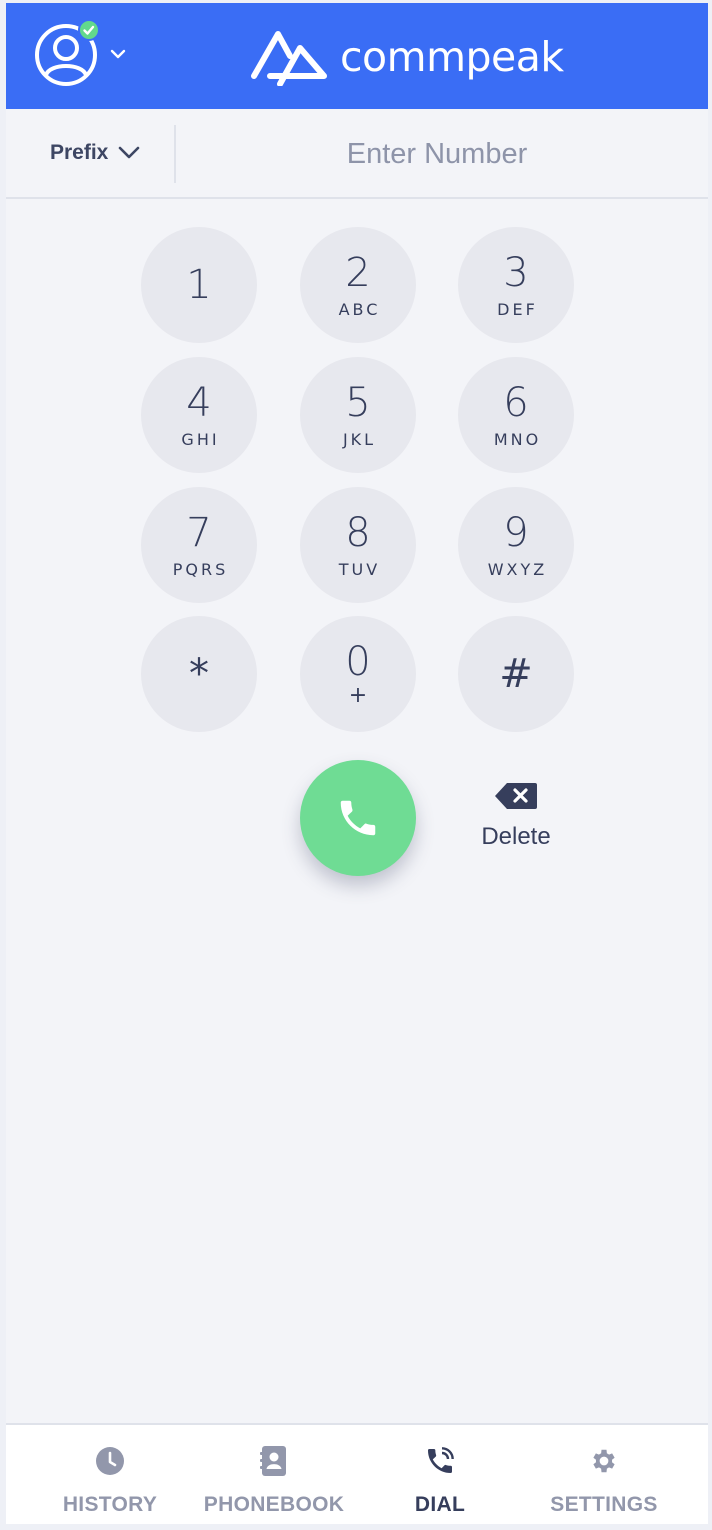 Image resolution: width=712 pixels, height=1530 pixels. What do you see at coordinates (199, 415) in the screenshot?
I see `key-4: 4 GHI` at bounding box center [199, 415].